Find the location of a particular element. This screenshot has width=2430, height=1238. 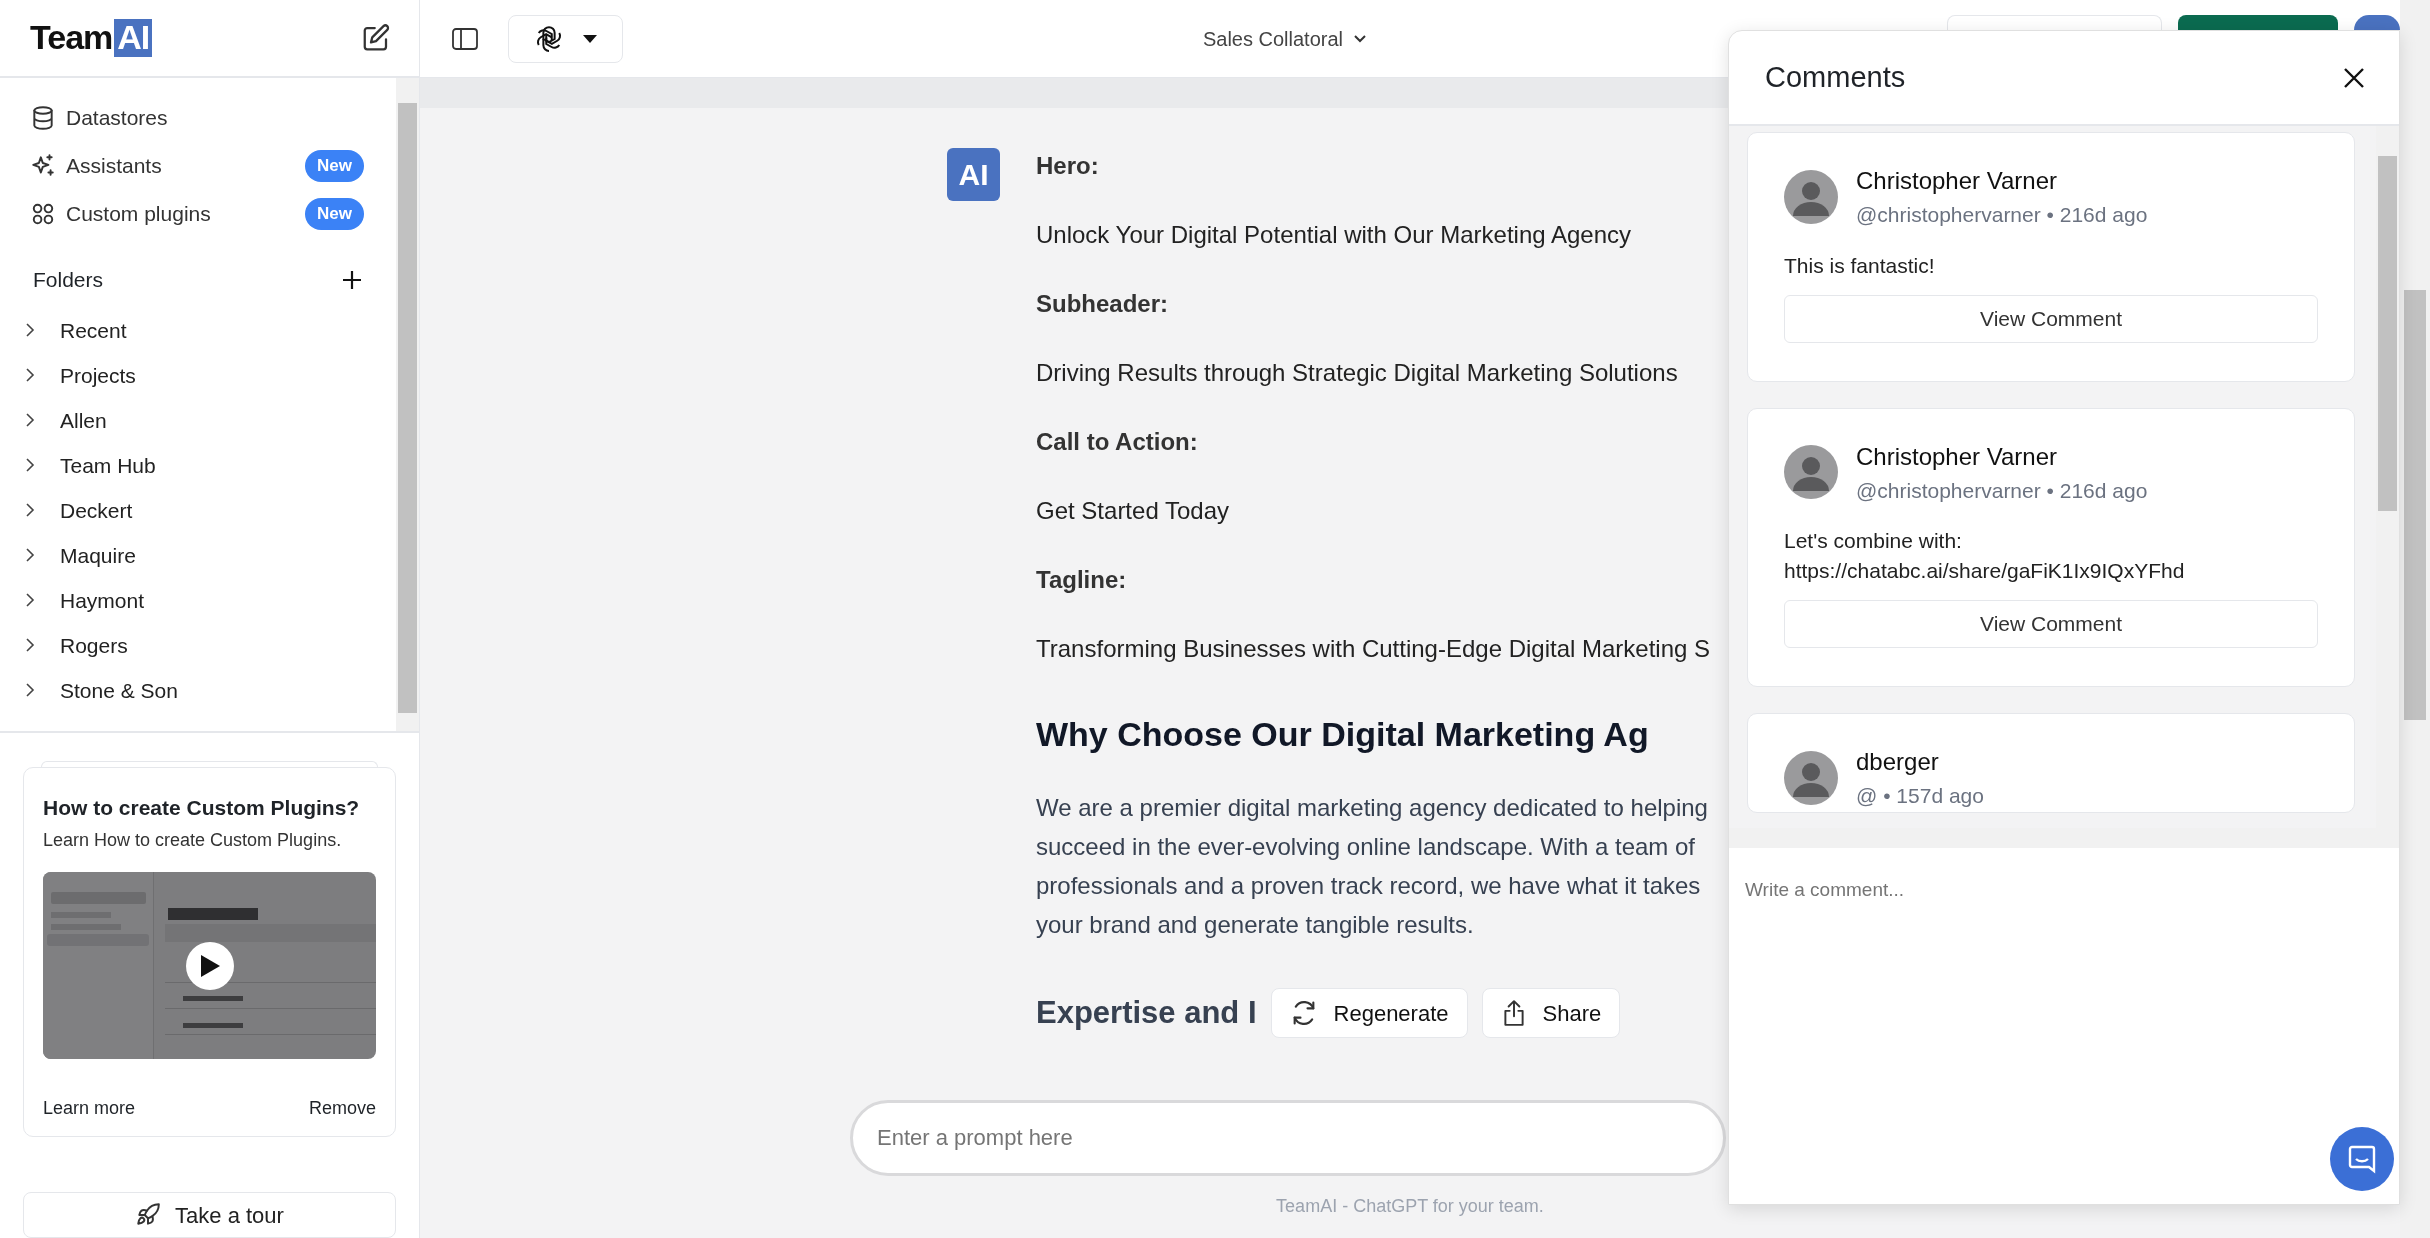

logo: Team AI is located at coordinates (91, 38).